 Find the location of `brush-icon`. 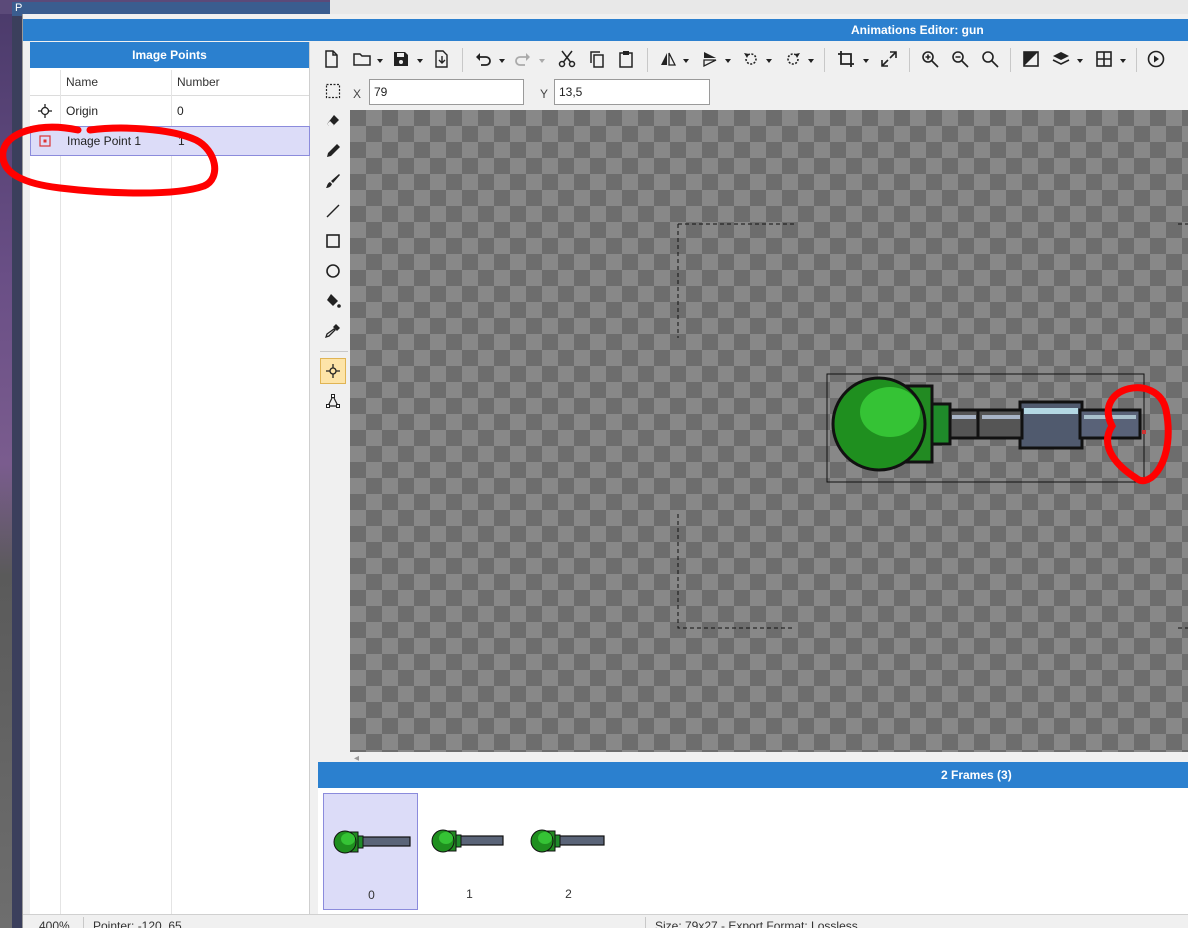

brush-icon is located at coordinates (333, 181).